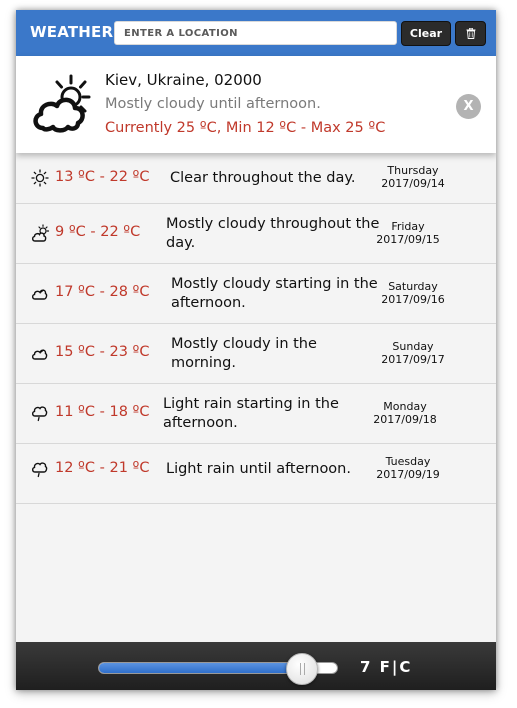  Describe the element at coordinates (102, 177) in the screenshot. I see `forecast-temp: 13 ºC - 22 ºC` at that location.